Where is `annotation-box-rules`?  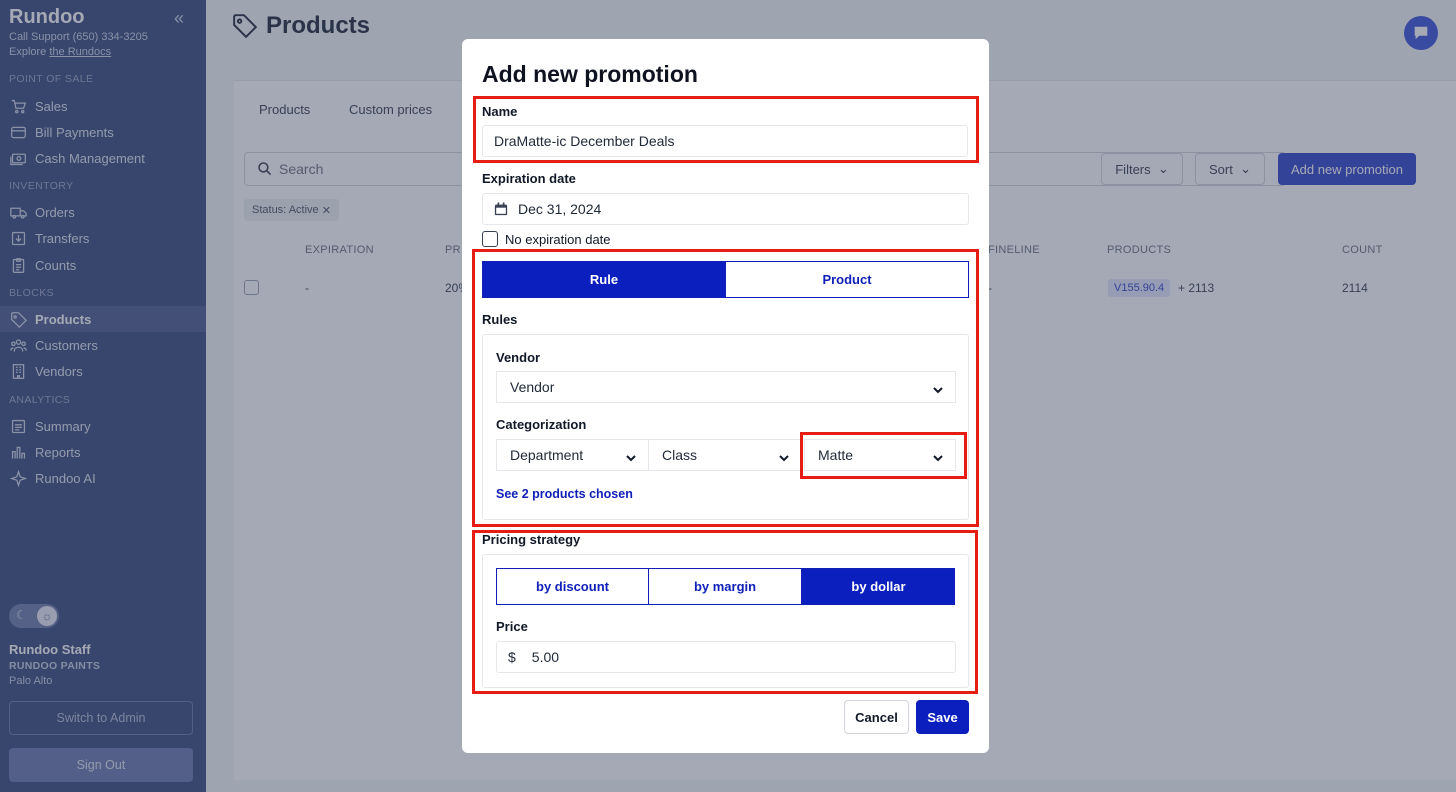
annotation-box-rules is located at coordinates (725, 388).